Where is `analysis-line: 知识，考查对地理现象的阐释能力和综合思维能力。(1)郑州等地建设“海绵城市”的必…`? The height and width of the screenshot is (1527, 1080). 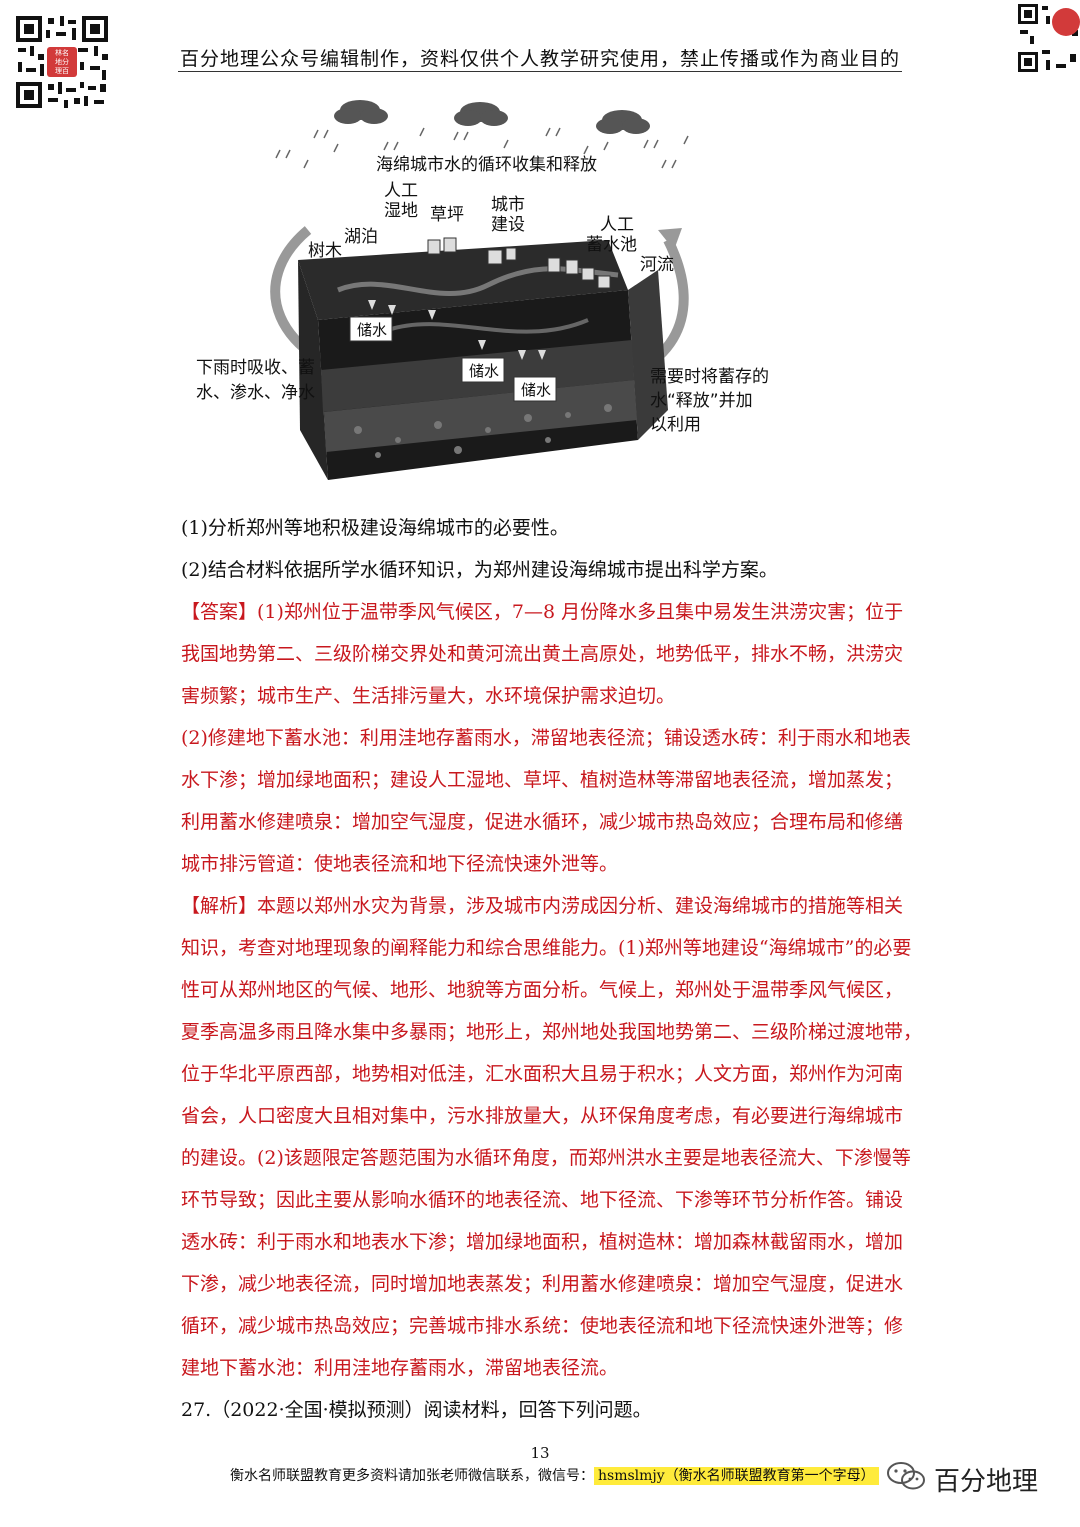 analysis-line: 知识，考查对地理现象的阐释能力和综合思维能力。(1)郑州等地建设“海绵城市”的必… is located at coordinates (546, 948).